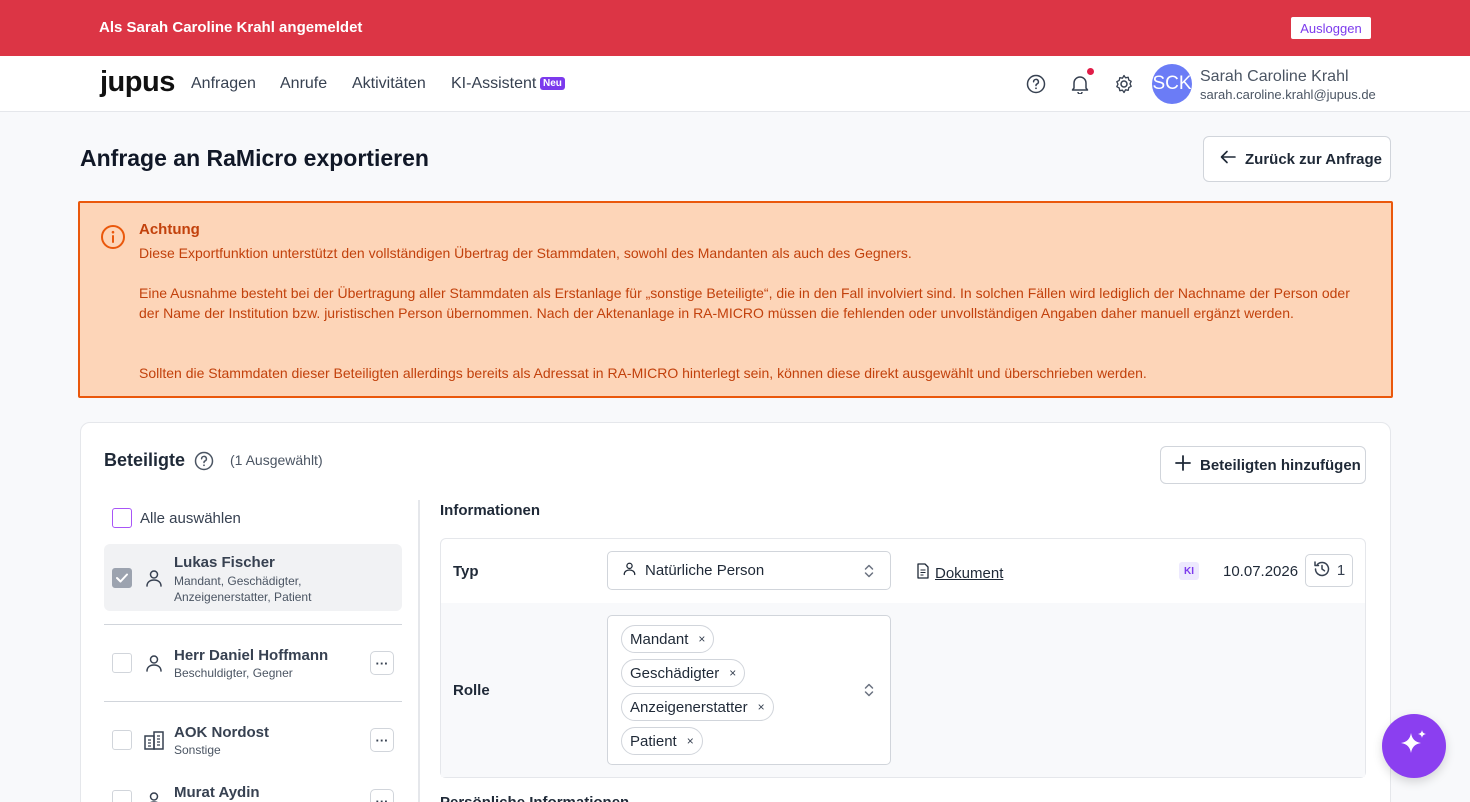 This screenshot has height=802, width=1470. I want to click on role-tag-anzeigenerstatter: Anzeigenerstatter ×, so click(697, 707).